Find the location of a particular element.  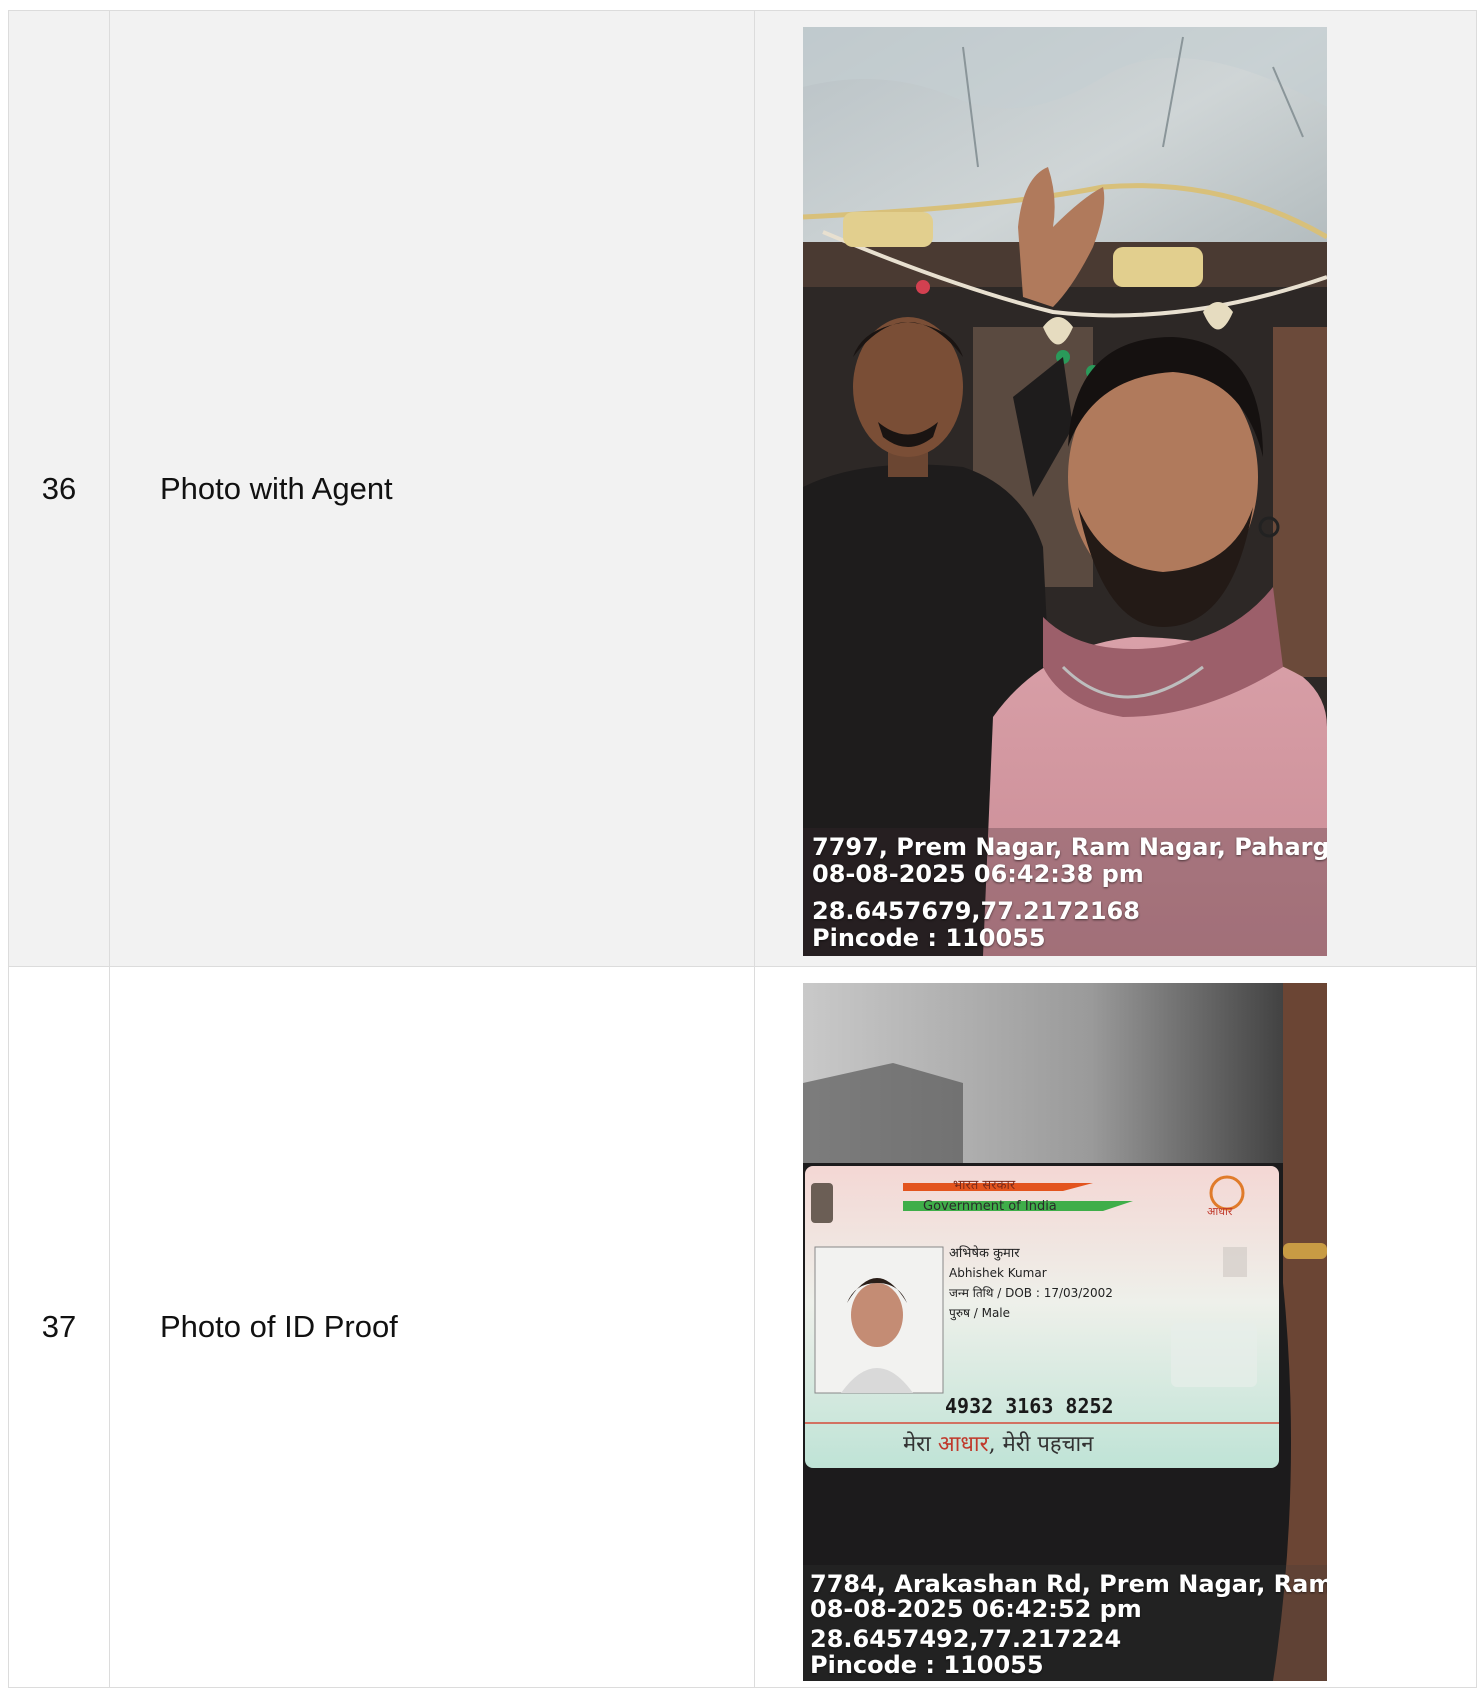

photo-datetime: 08-08-2025 06:42:38 pm is located at coordinates (978, 874).